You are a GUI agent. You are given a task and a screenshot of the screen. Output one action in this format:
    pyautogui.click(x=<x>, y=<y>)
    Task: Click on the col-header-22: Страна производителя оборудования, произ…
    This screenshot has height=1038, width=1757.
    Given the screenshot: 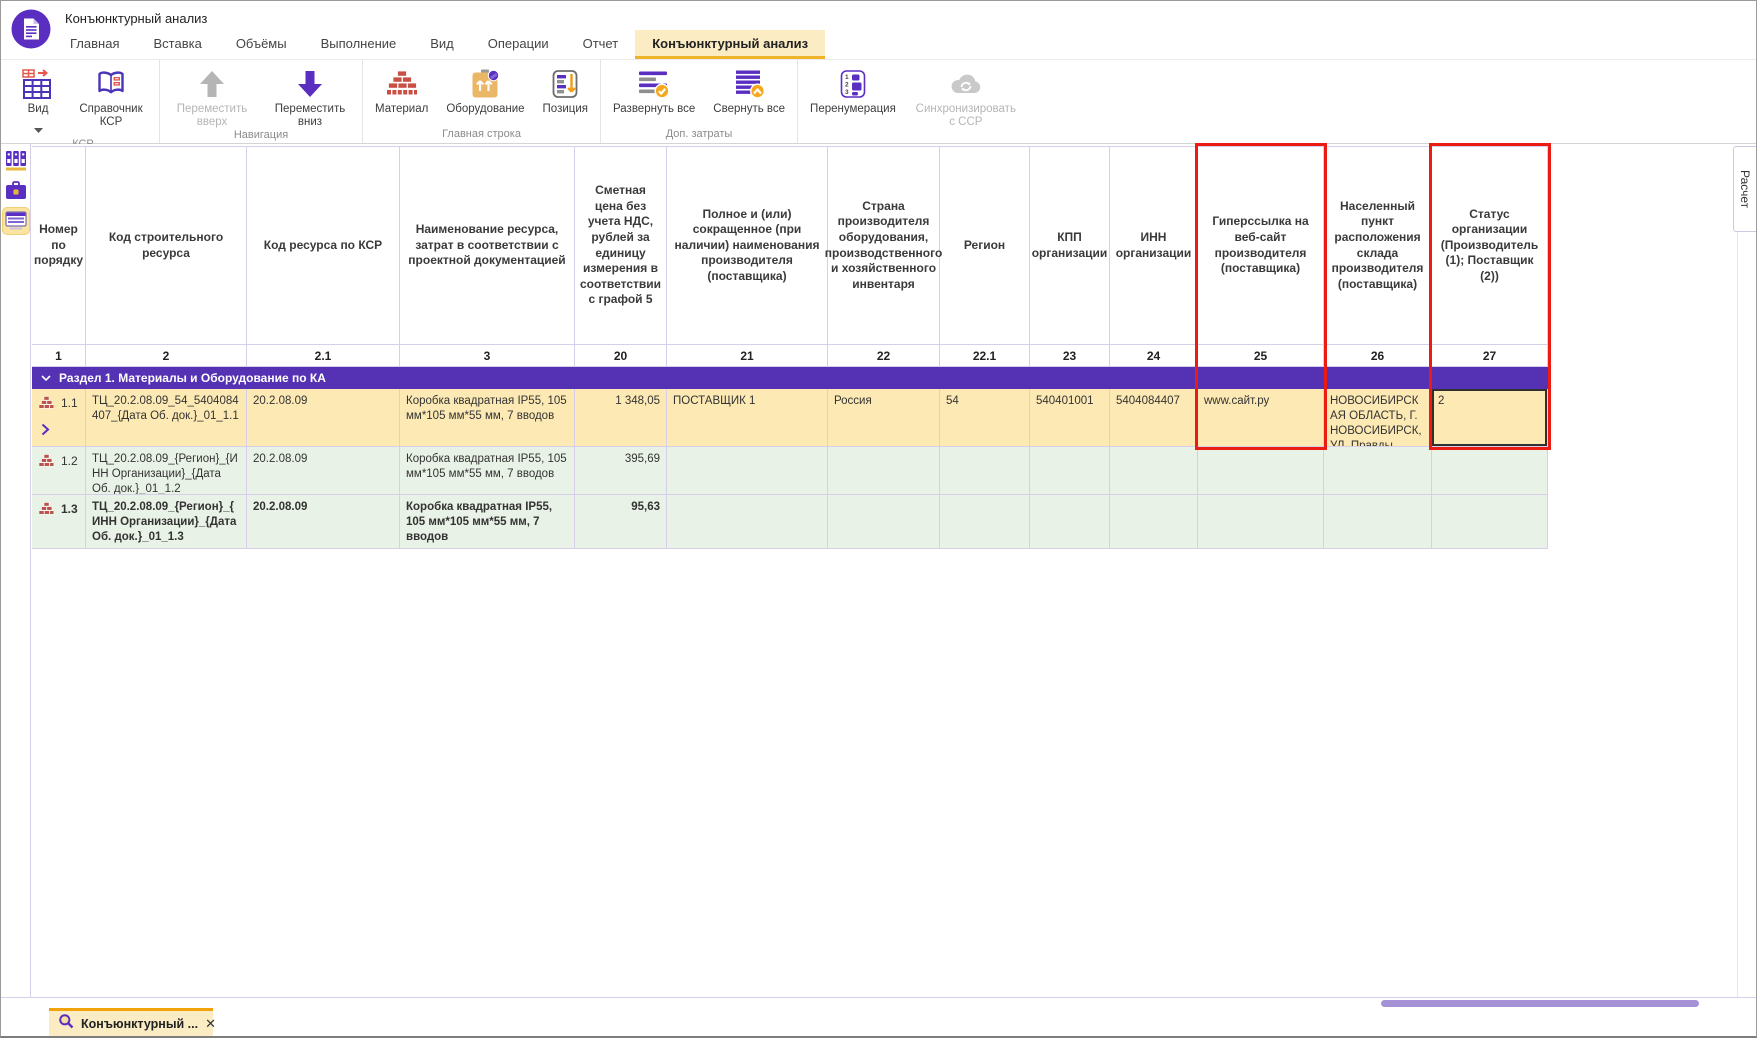 What is the action you would take?
    pyautogui.click(x=883, y=246)
    